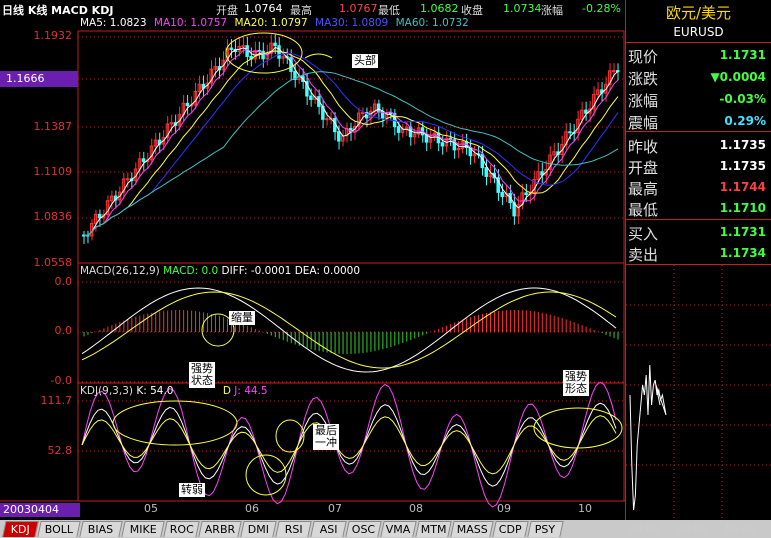 This screenshot has width=771, height=538. Describe the element at coordinates (327, 271) in the screenshot. I see `dea-value: DEA: 0.0000` at that location.